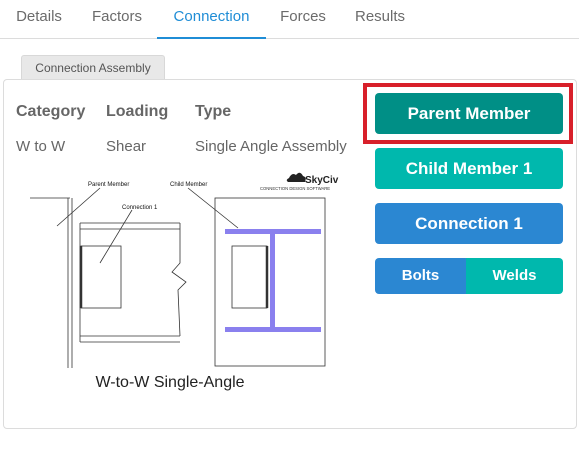  What do you see at coordinates (420, 276) in the screenshot?
I see `bolts-button: Bolts` at bounding box center [420, 276].